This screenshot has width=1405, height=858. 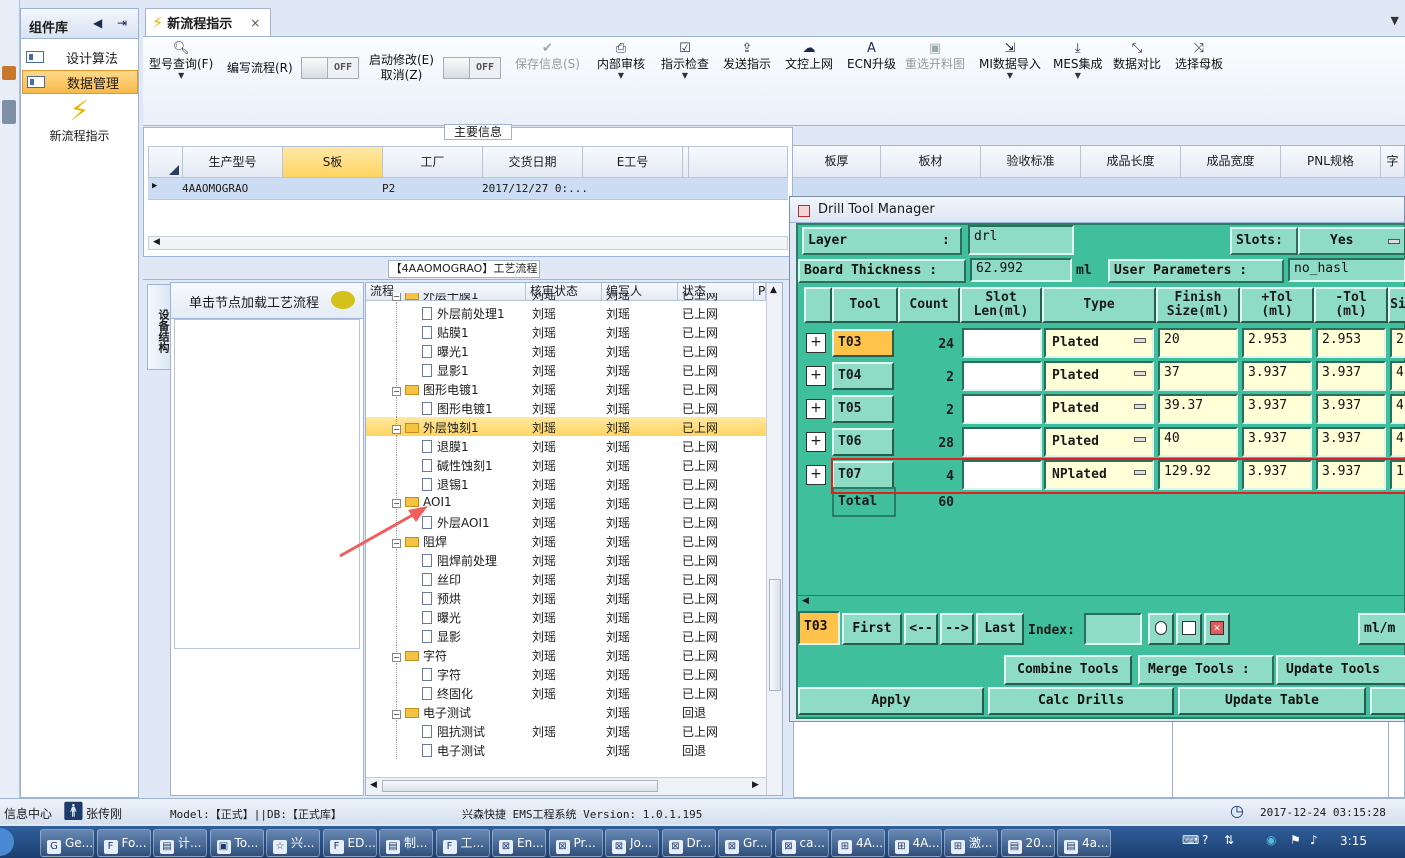 What do you see at coordinates (863, 409) in the screenshot?
I see `tool-name: T05` at bounding box center [863, 409].